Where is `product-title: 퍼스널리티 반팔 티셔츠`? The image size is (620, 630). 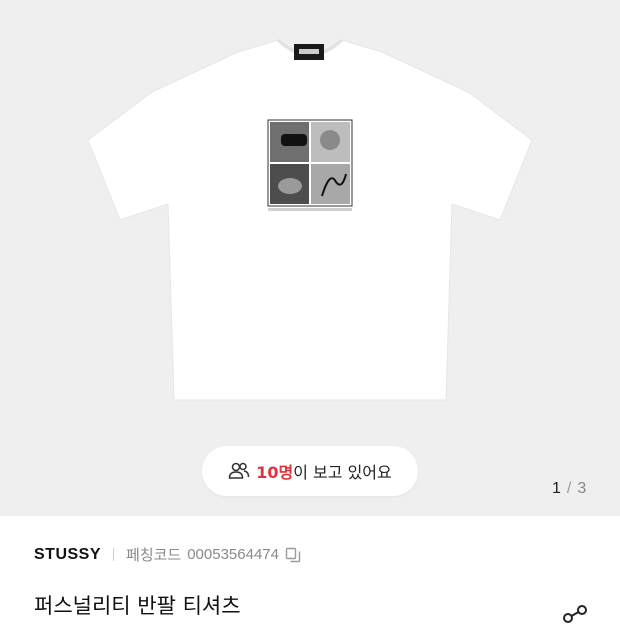 product-title: 퍼스널리티 반팔 티셔츠 is located at coordinates (137, 606).